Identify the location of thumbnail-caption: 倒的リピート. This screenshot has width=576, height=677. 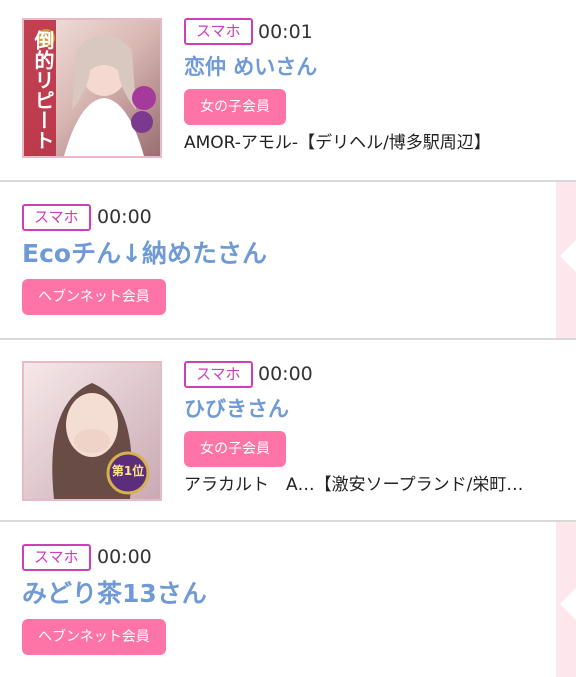
(43, 90).